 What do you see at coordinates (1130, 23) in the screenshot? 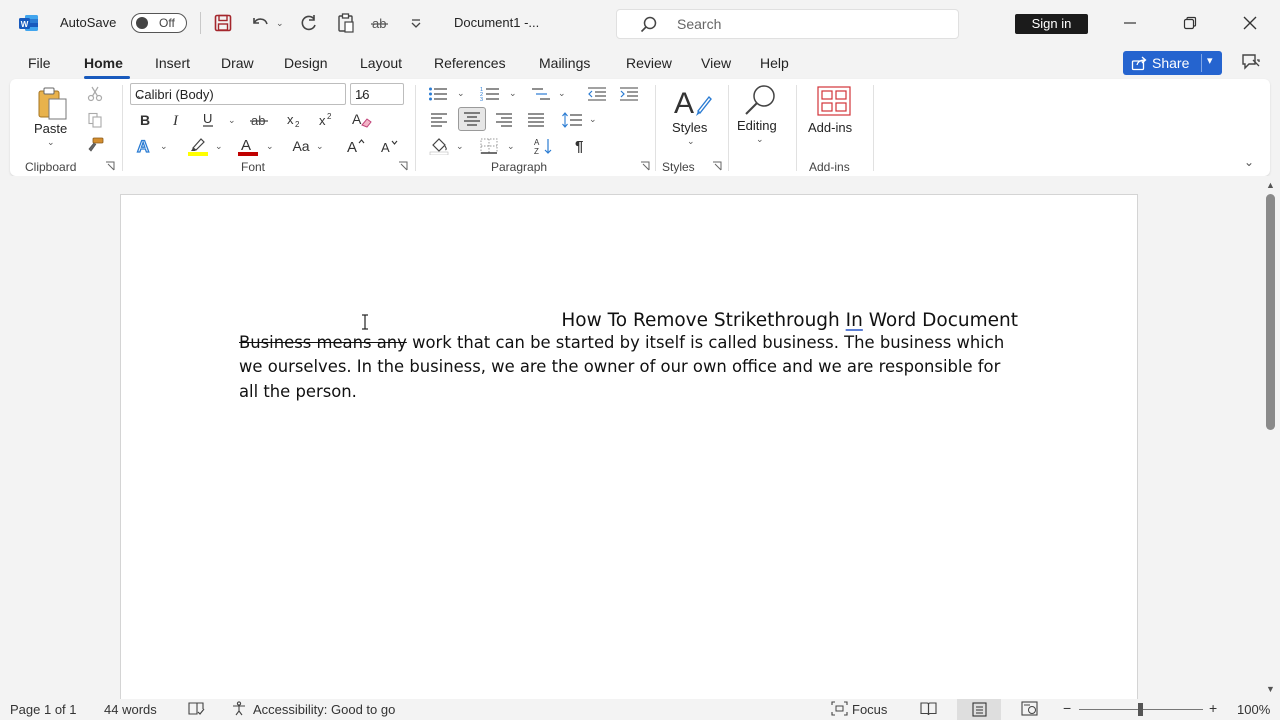
I see `minimize-button` at bounding box center [1130, 23].